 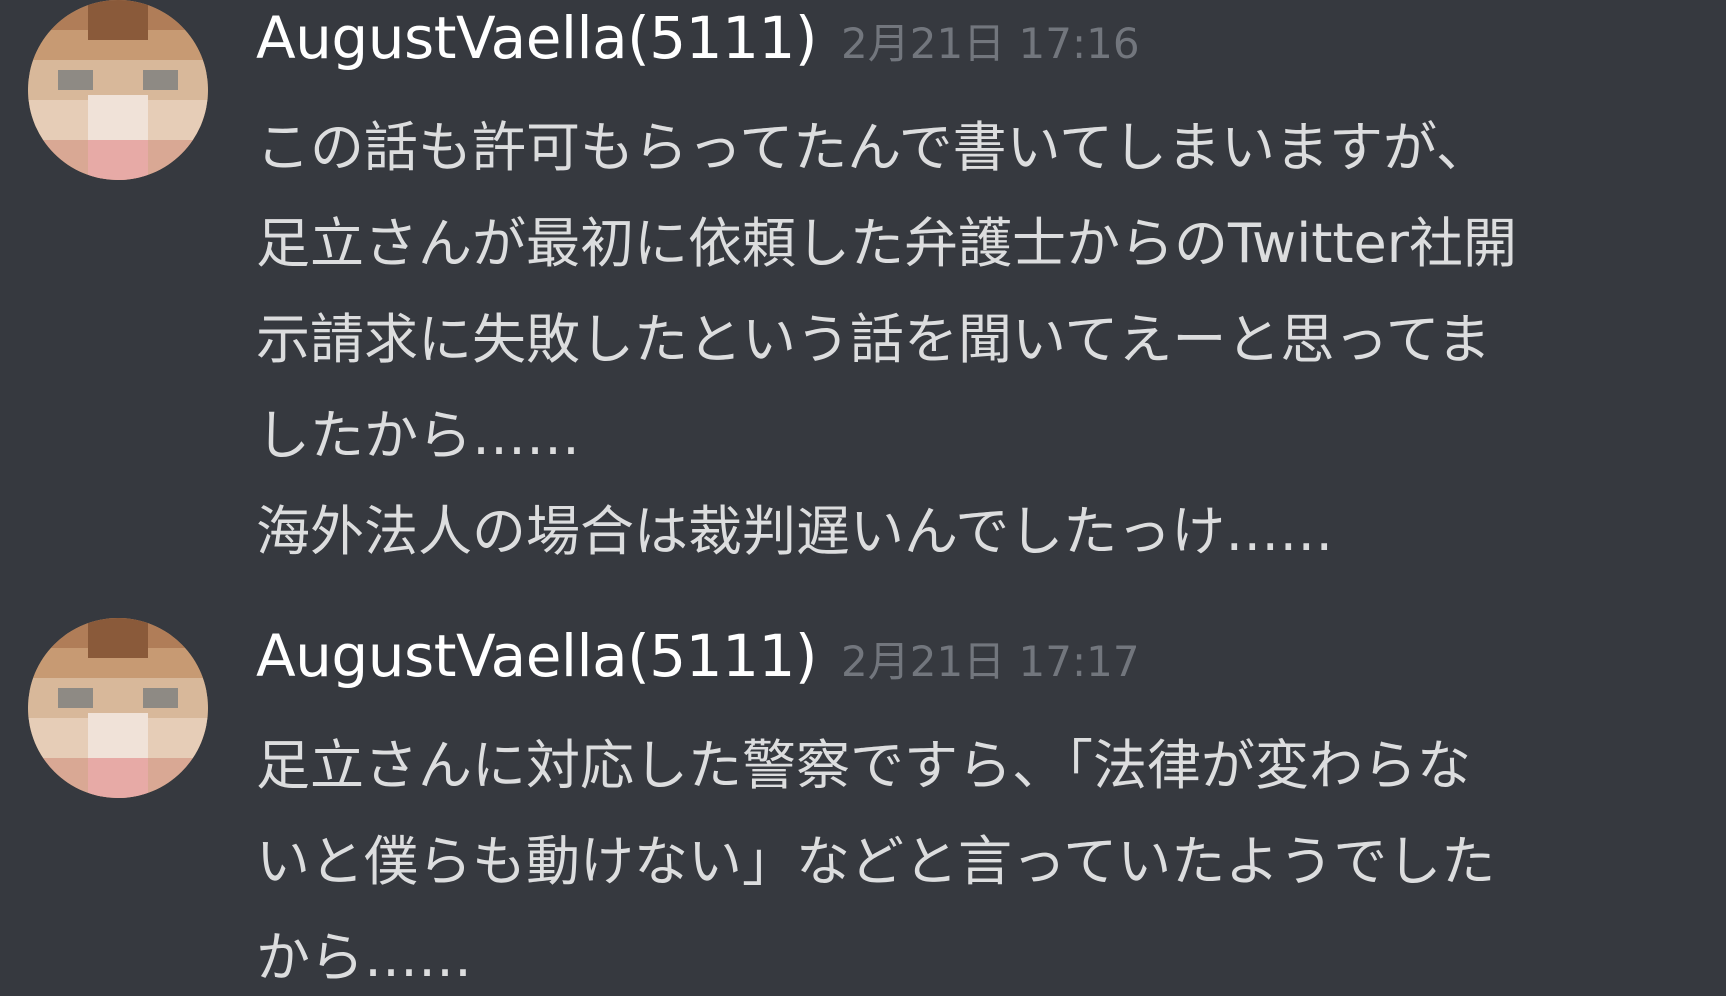 What do you see at coordinates (873, 147) in the screenshot?
I see `message-line: この話も許可もらってたんで書いてしまいますが、` at bounding box center [873, 147].